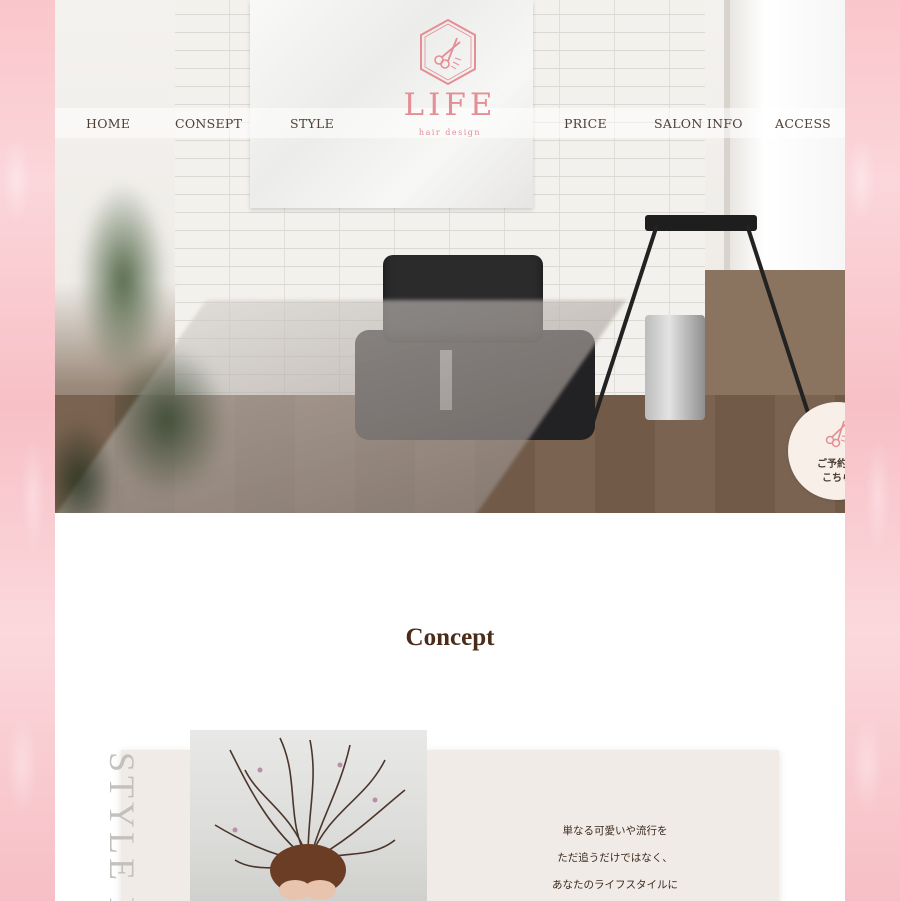 This screenshot has width=900, height=901. Describe the element at coordinates (872, 450) in the screenshot. I see `right-pink-border` at that location.